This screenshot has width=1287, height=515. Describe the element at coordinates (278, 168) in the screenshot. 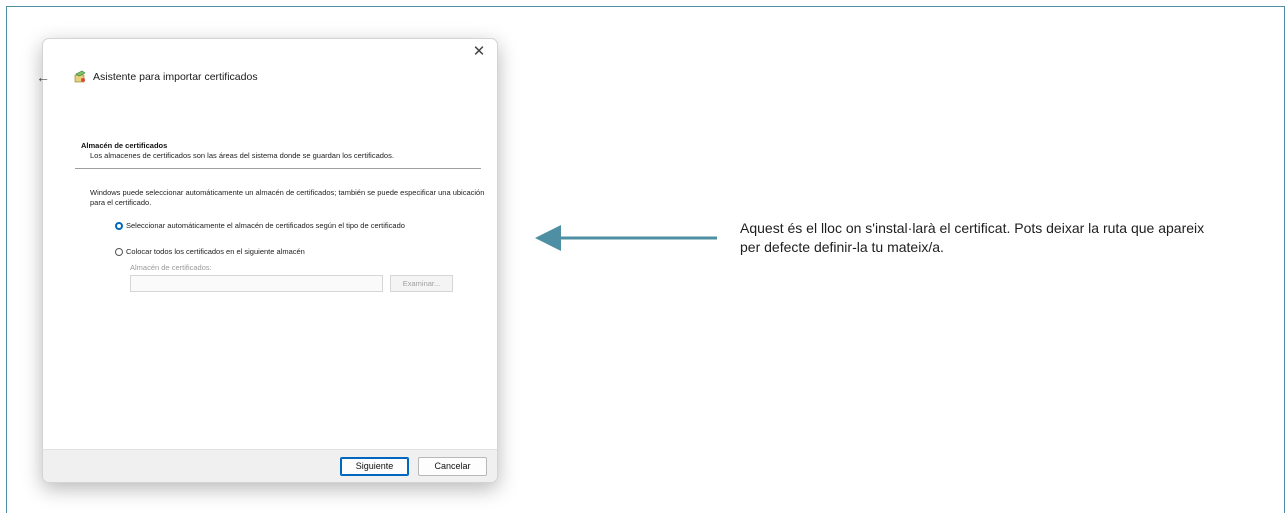

I see `header-separator` at that location.